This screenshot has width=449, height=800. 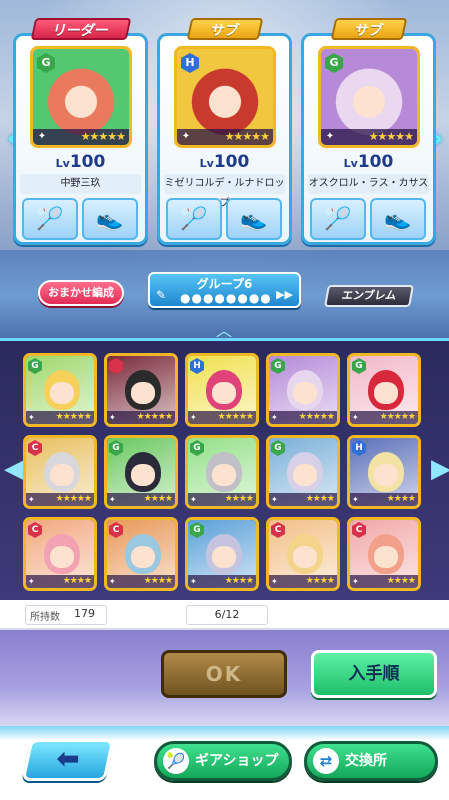 I want to click on deck-card-2: サブ H ★★★★★ ✦ Lv100 ミゼリコルデ・ルナドロップ 🏸 👟, so click(x=224, y=131).